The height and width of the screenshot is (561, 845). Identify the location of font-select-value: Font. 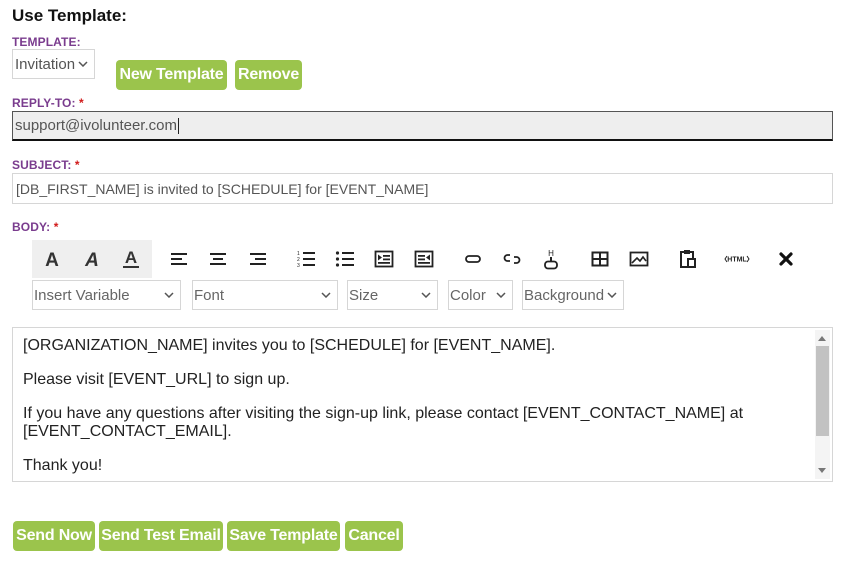
(209, 295).